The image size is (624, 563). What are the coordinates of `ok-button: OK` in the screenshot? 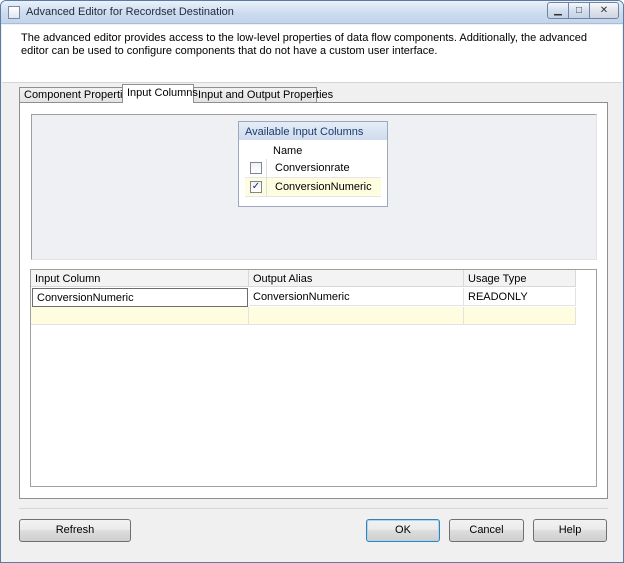 It's located at (403, 530).